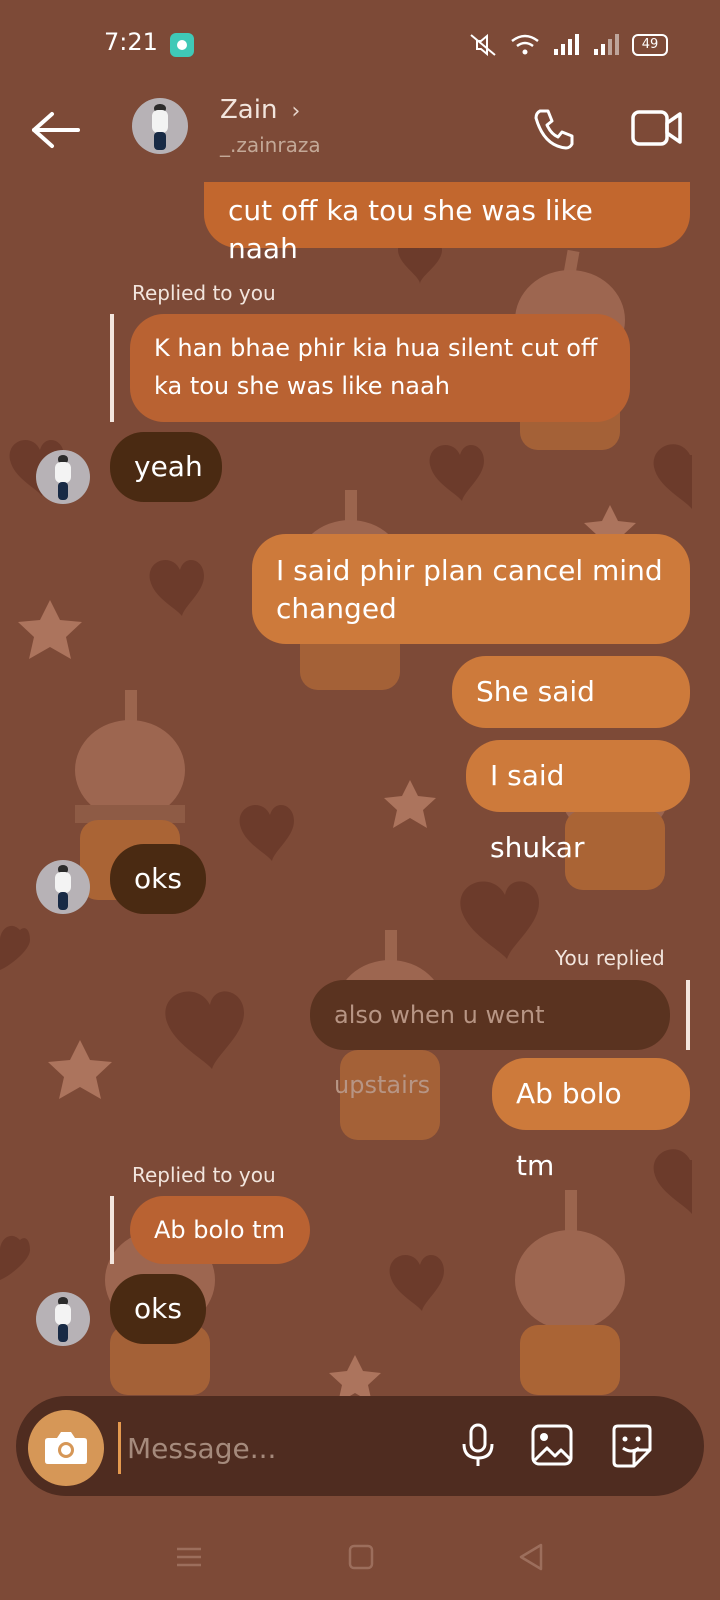 This screenshot has height=1600, width=720. What do you see at coordinates (478, 1446) in the screenshot?
I see `microphone-icon` at bounding box center [478, 1446].